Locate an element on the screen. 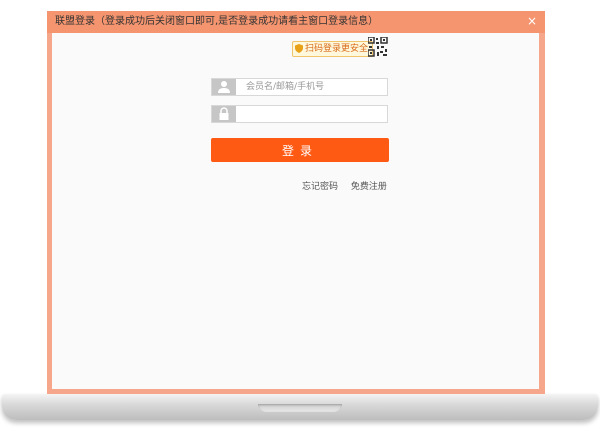  username-field is located at coordinates (301, 87).